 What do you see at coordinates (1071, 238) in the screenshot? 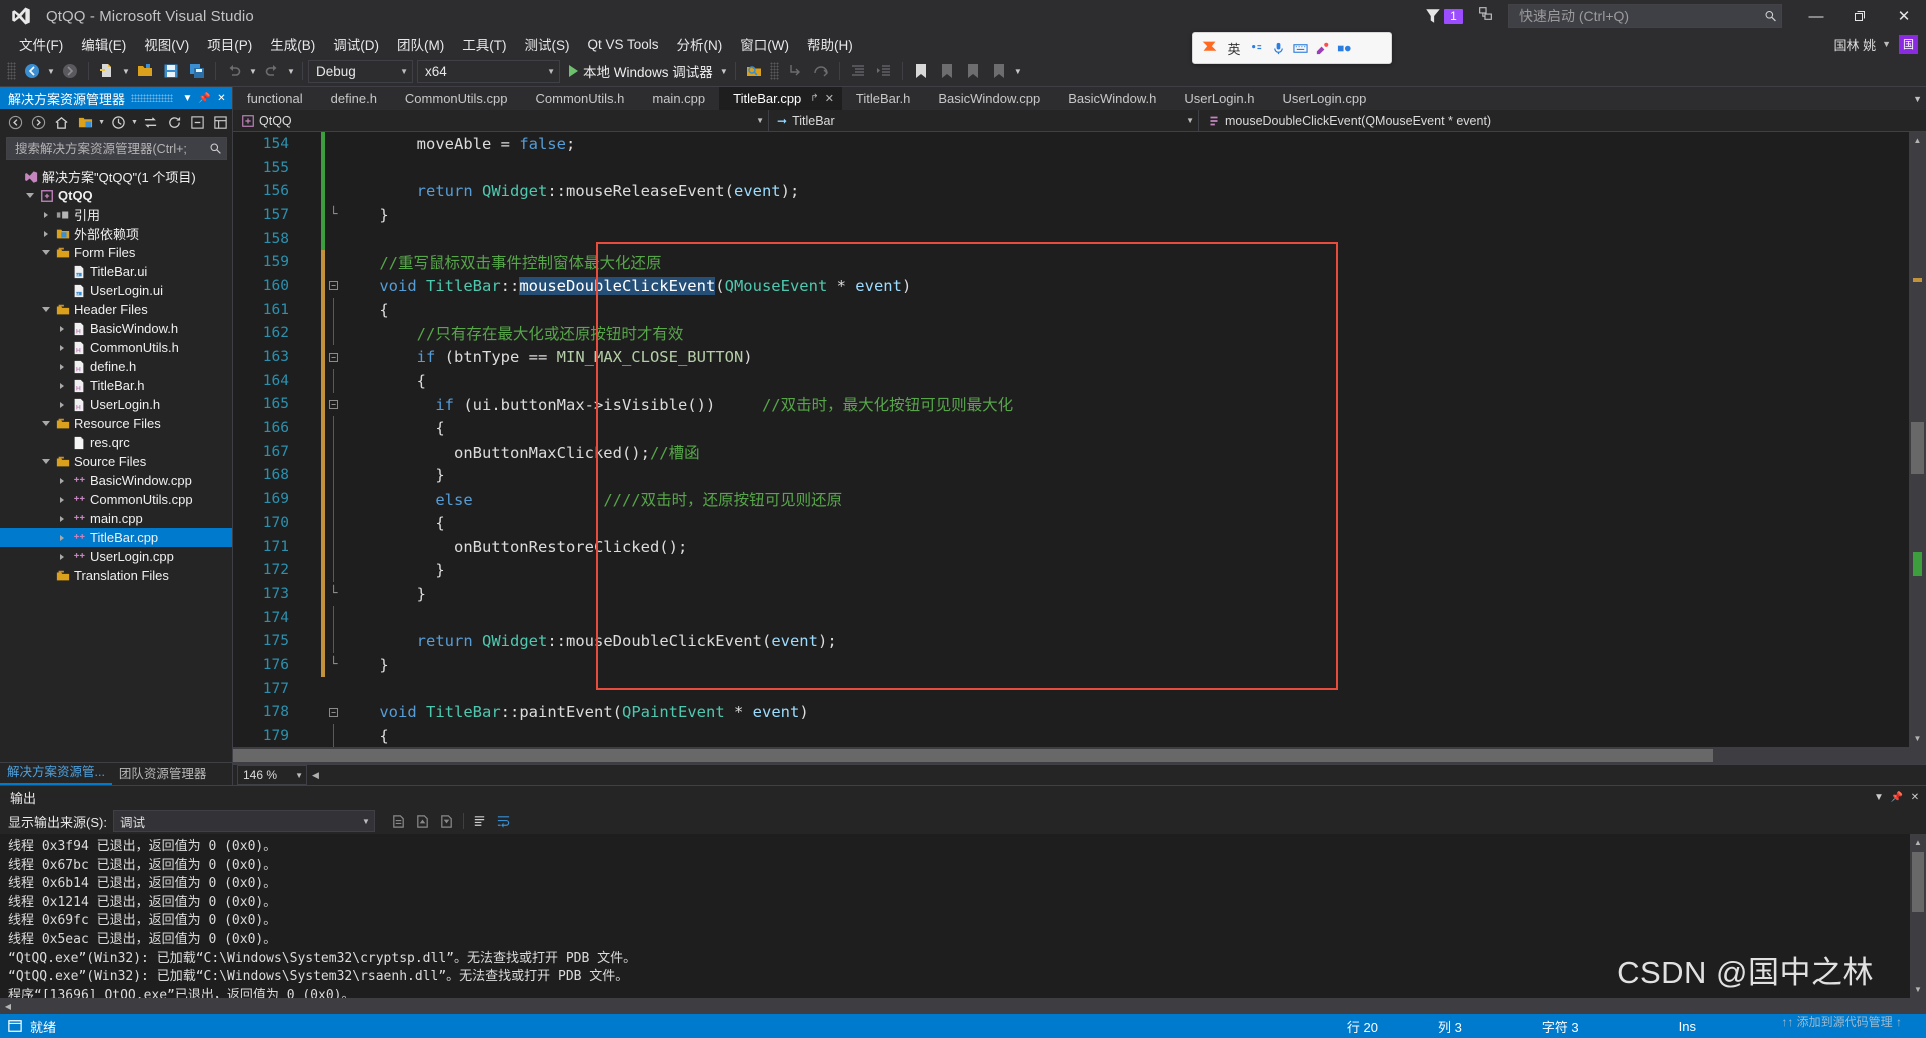
I see `code-line: 158` at bounding box center [1071, 238].